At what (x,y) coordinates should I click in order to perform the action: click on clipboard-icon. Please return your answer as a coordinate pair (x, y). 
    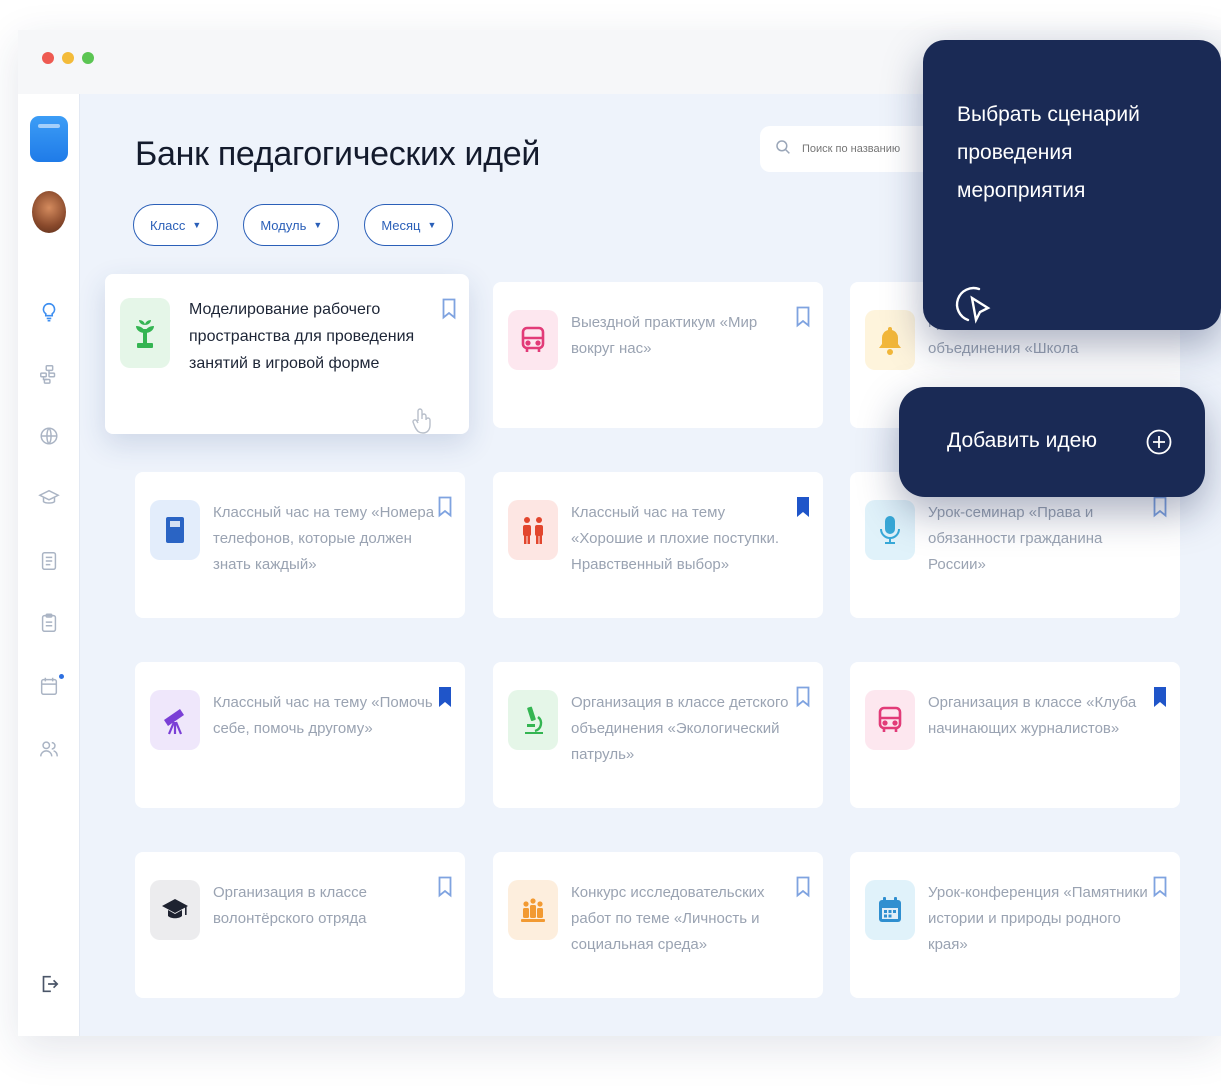
    Looking at the image, I should click on (49, 623).